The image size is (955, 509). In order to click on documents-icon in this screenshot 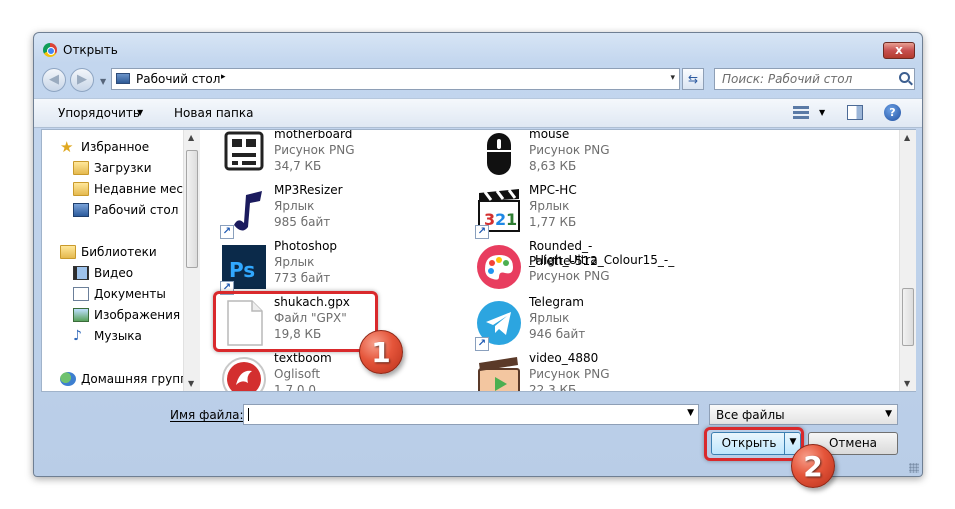, I will do `click(81, 294)`.